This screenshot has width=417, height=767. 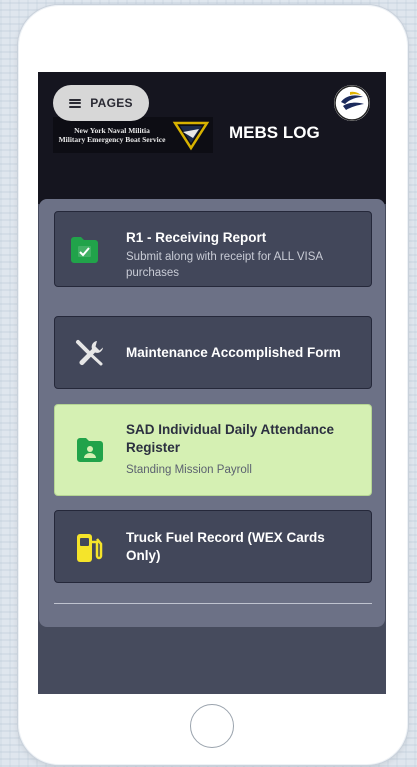 What do you see at coordinates (213, 603) in the screenshot?
I see `panel-divider` at bounding box center [213, 603].